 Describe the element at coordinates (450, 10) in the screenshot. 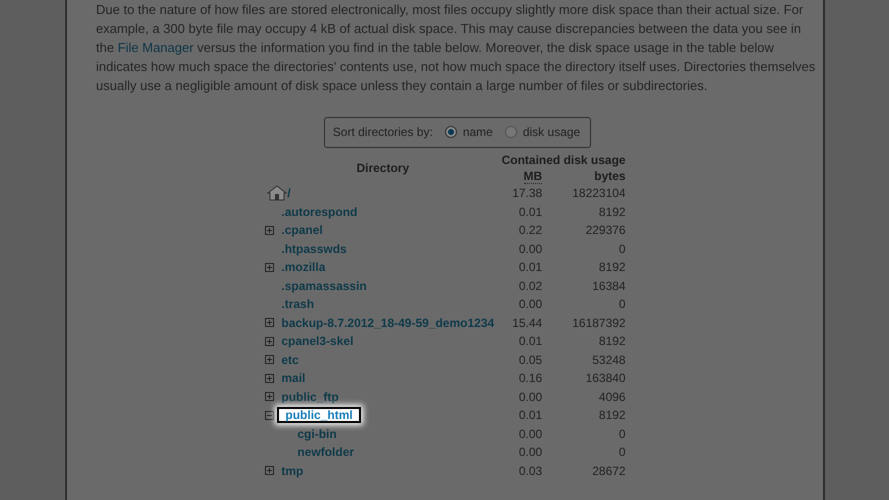

I see `intro-text: Due to the nature of how files are stored electronically, most files occupy slightly more disk space than their actual size. For` at that location.